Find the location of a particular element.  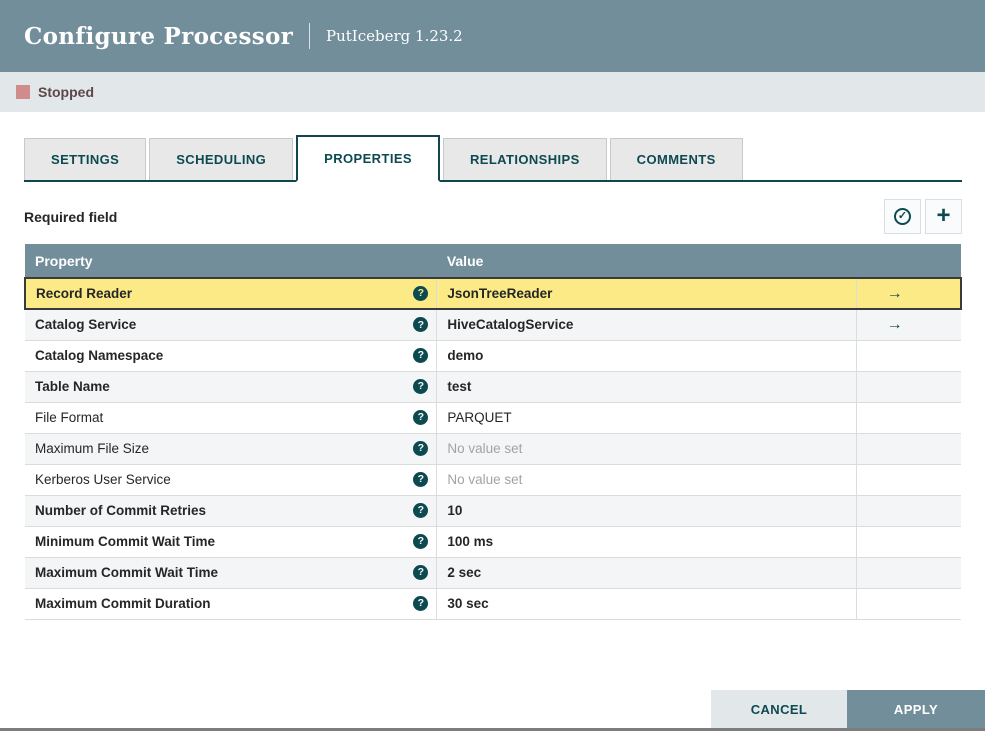

table-row: Table Name? test is located at coordinates (493, 387).